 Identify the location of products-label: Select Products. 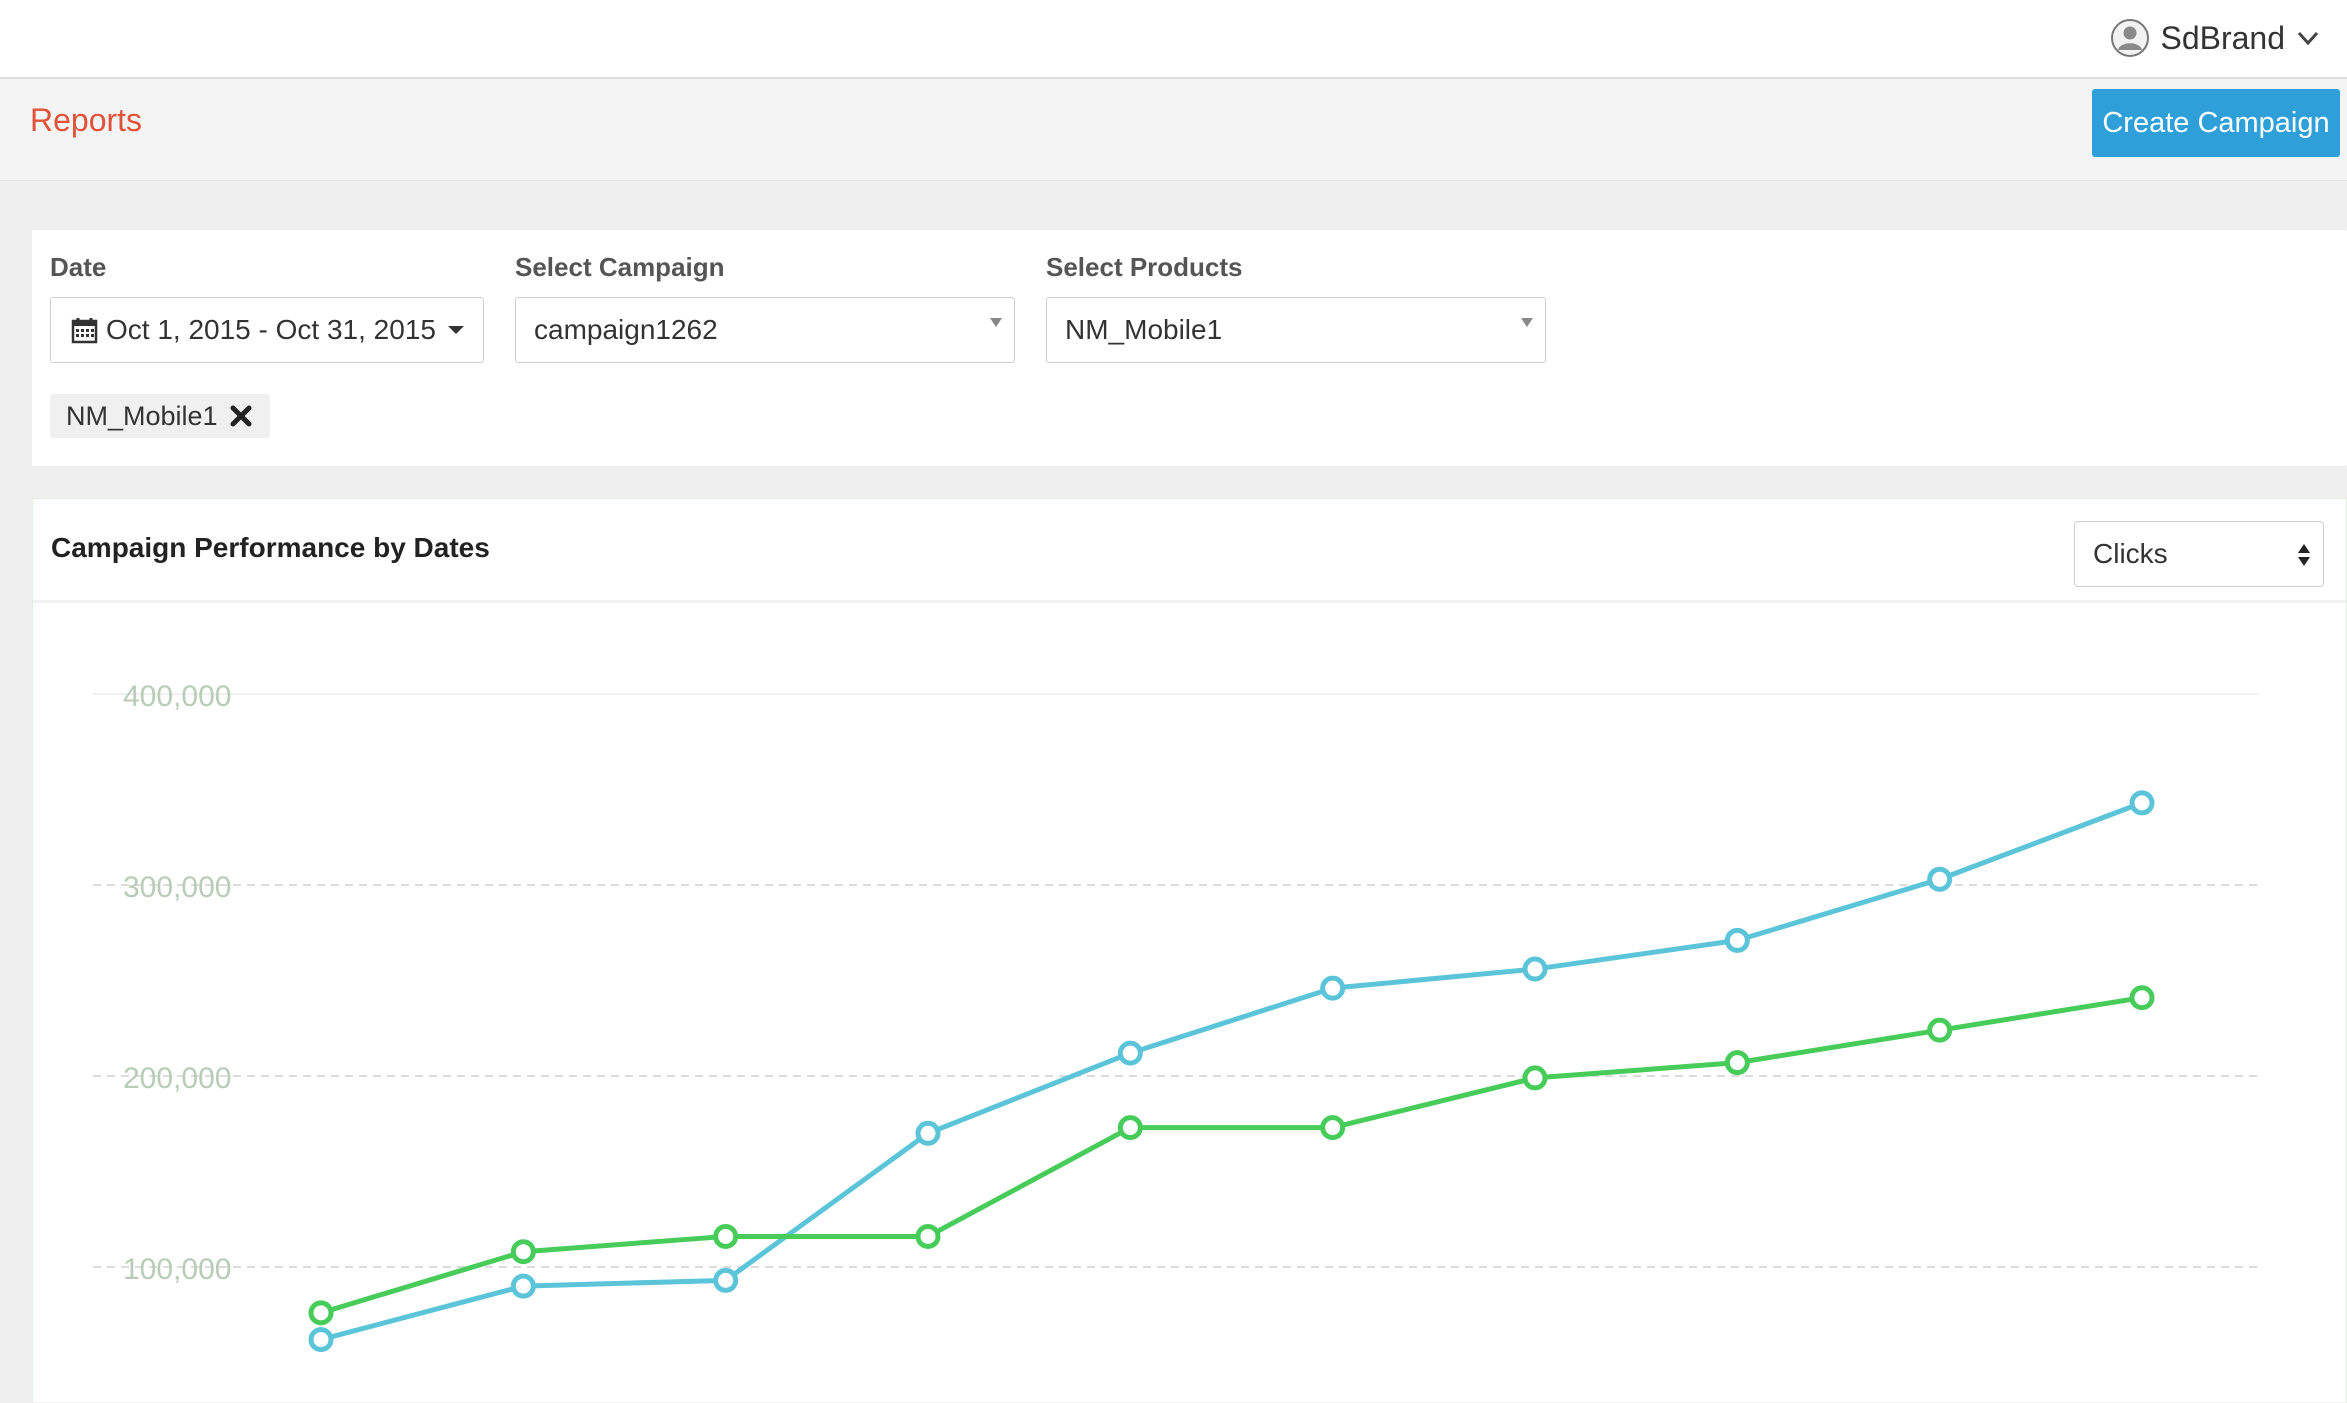
(1144, 267).